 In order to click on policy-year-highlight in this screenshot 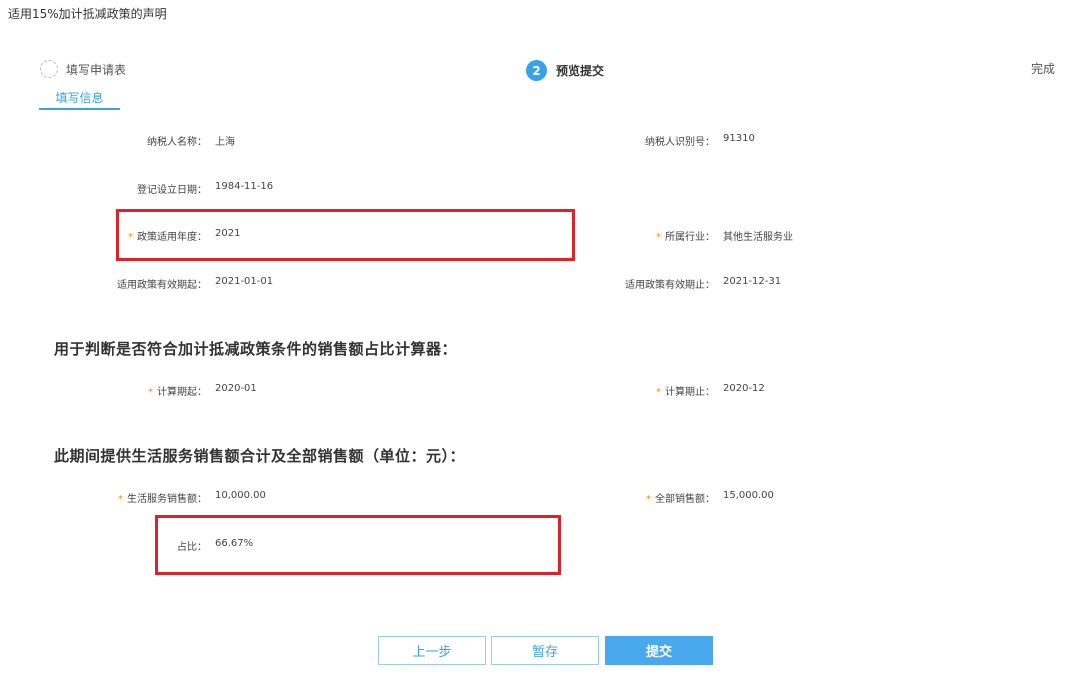, I will do `click(345, 235)`.